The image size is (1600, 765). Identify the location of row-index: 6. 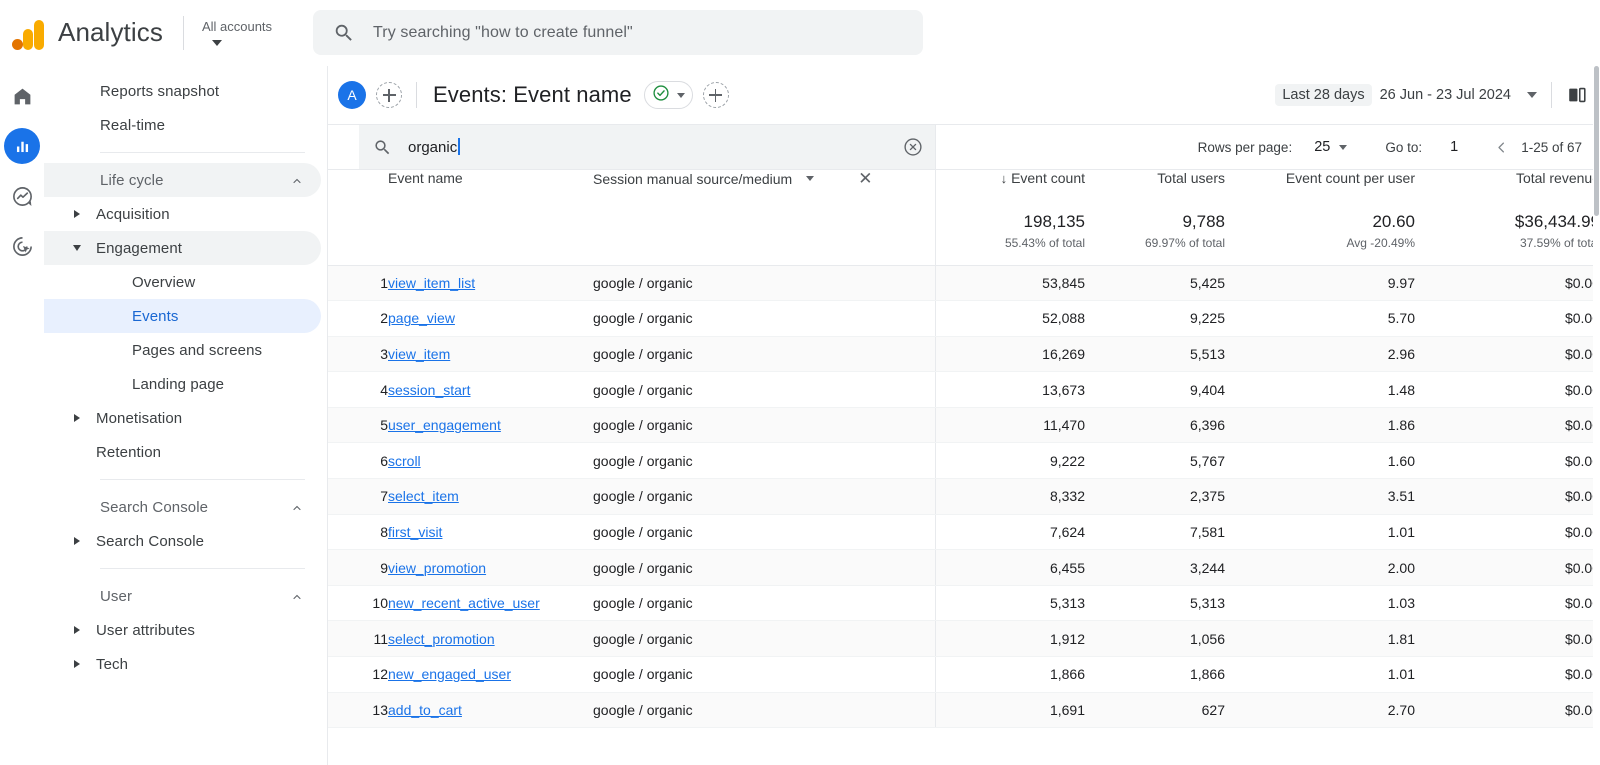
(358, 461).